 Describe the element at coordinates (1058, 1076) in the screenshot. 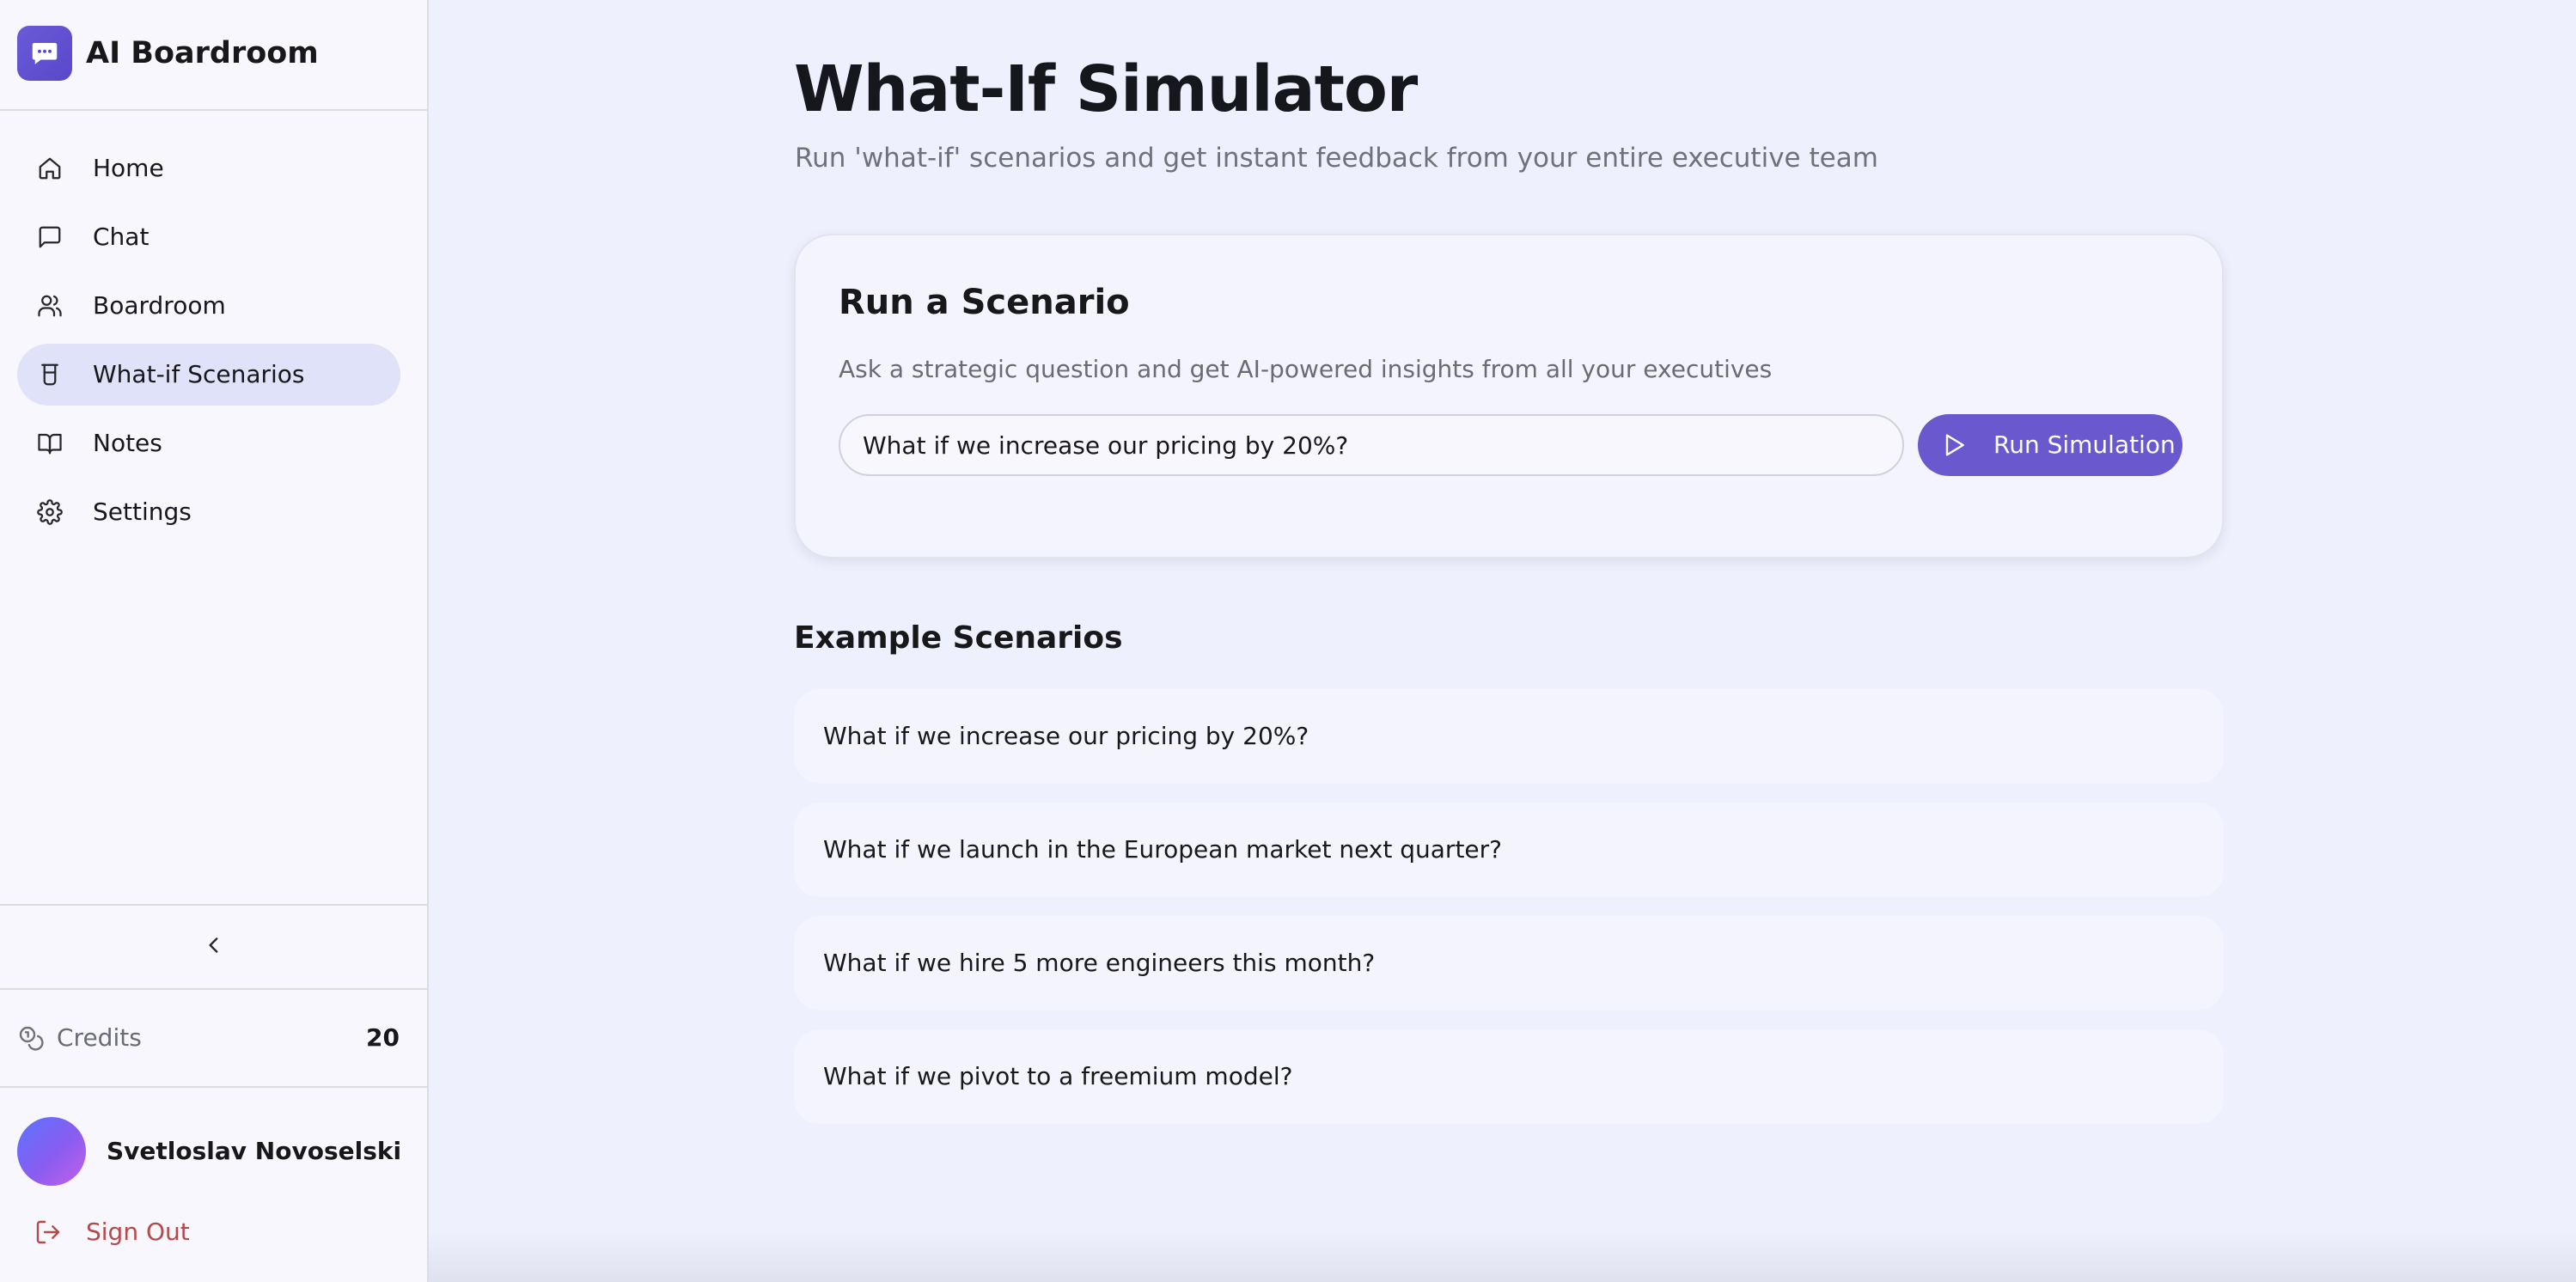

I see `example-scenario-label: What if we pivot to a freemium model?` at that location.